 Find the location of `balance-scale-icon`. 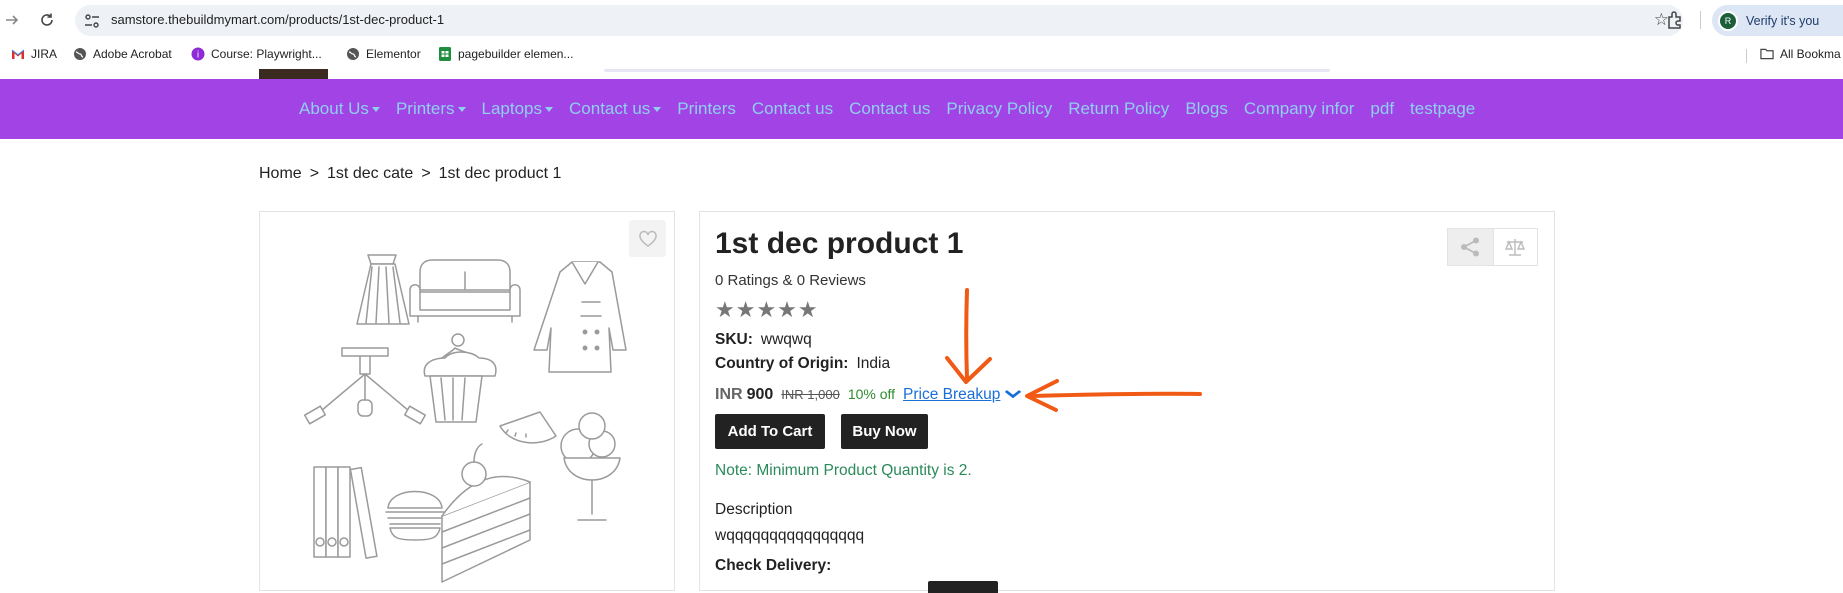

balance-scale-icon is located at coordinates (1515, 247).